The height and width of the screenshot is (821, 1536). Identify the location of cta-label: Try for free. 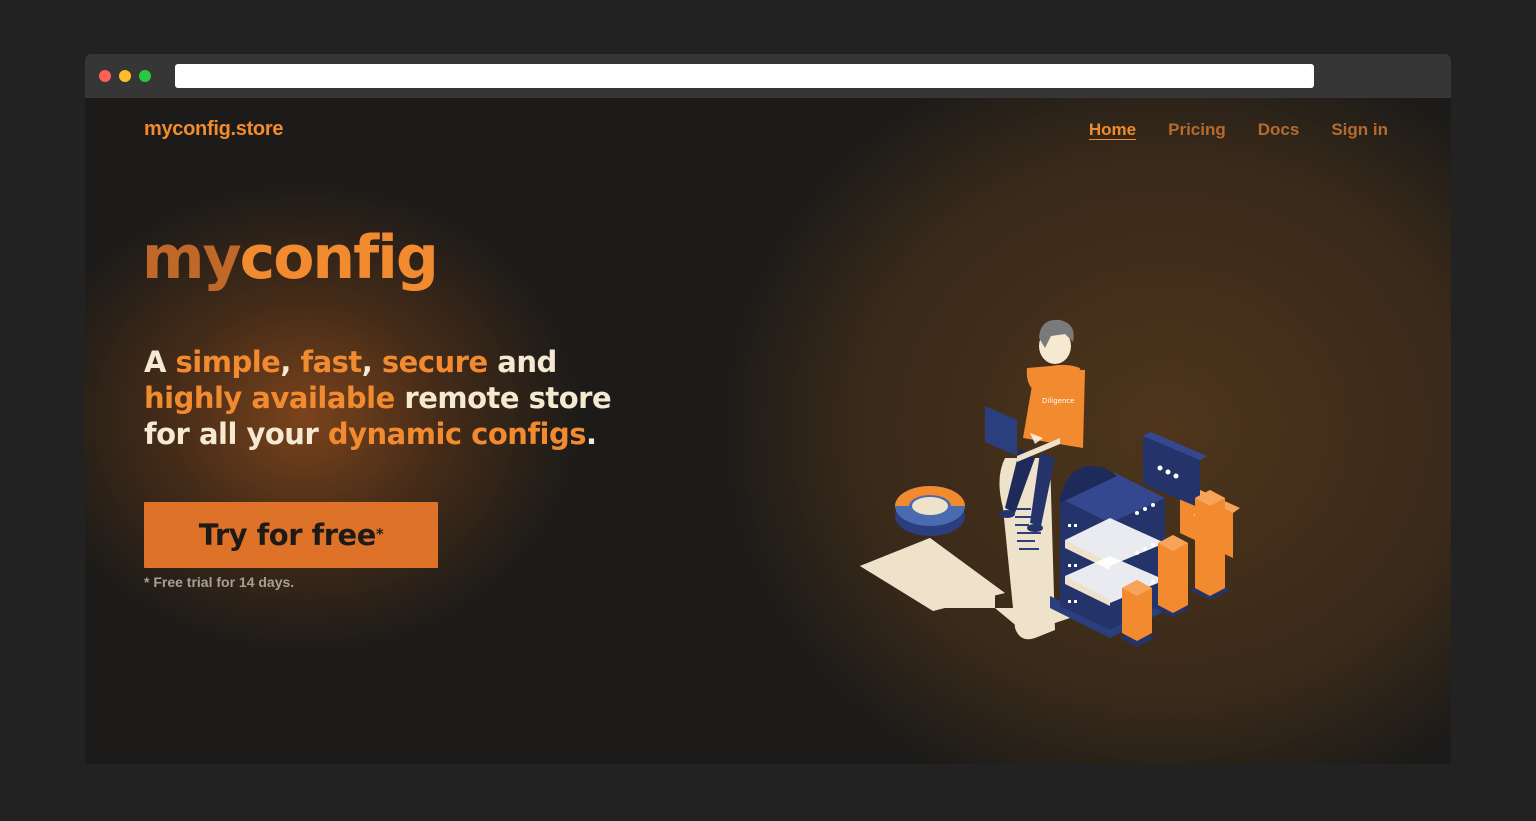
(287, 535).